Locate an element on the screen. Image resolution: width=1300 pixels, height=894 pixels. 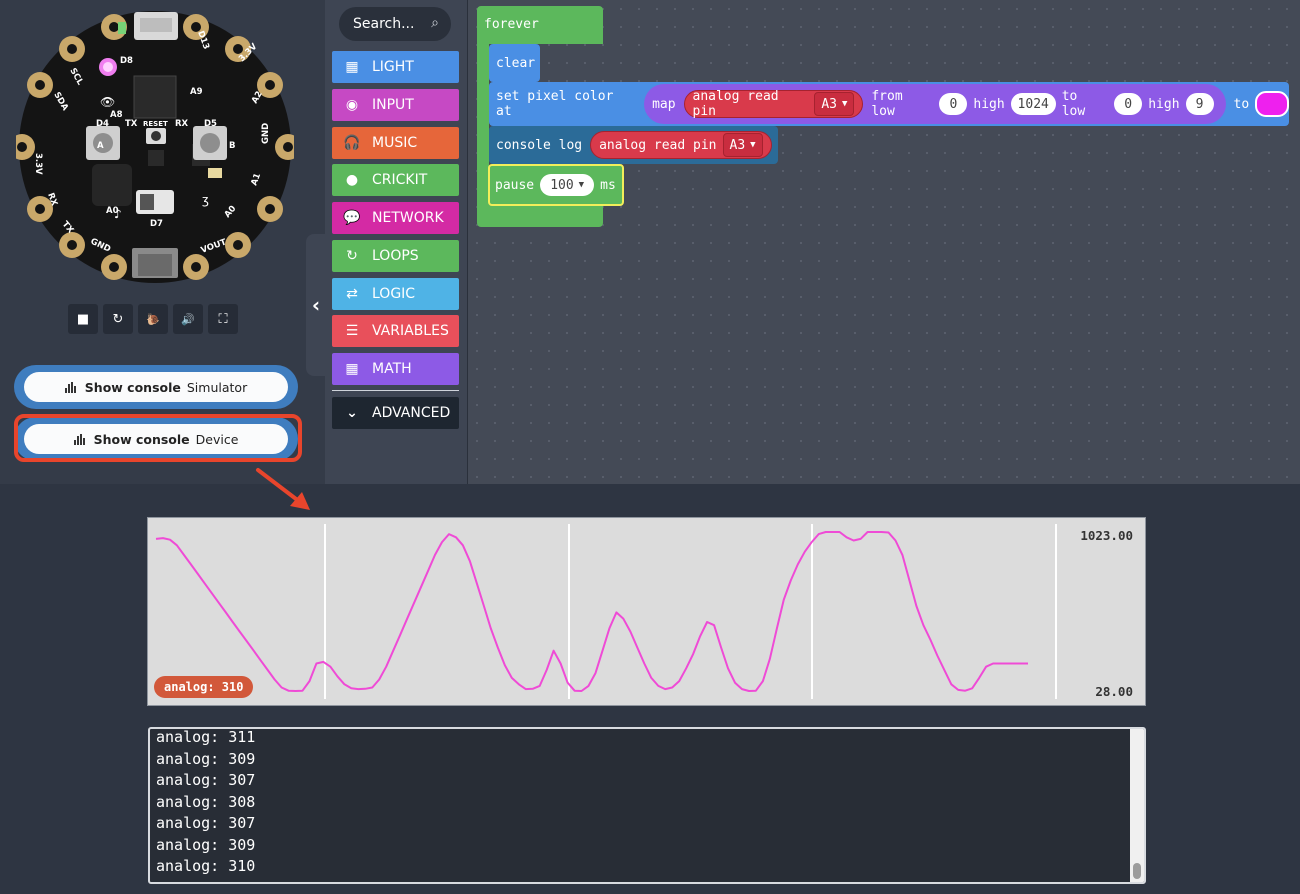
mute-button: 🔊 is located at coordinates (188, 319).